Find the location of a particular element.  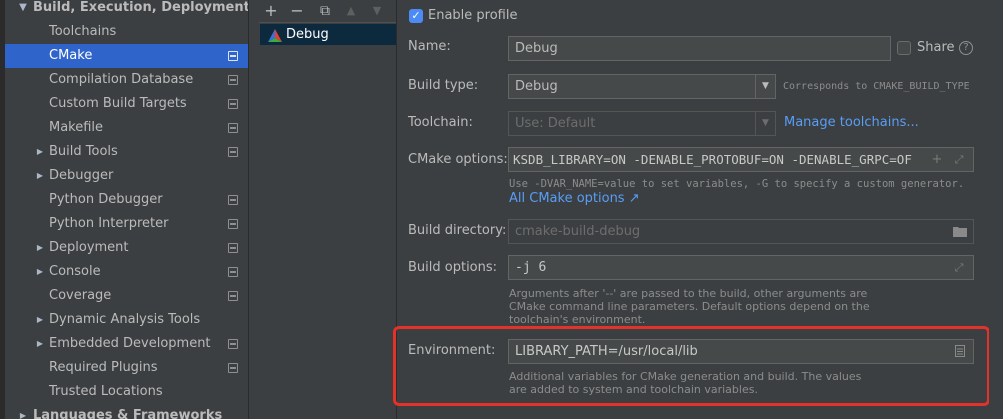

tree-item-label: Console is located at coordinates (75, 271).